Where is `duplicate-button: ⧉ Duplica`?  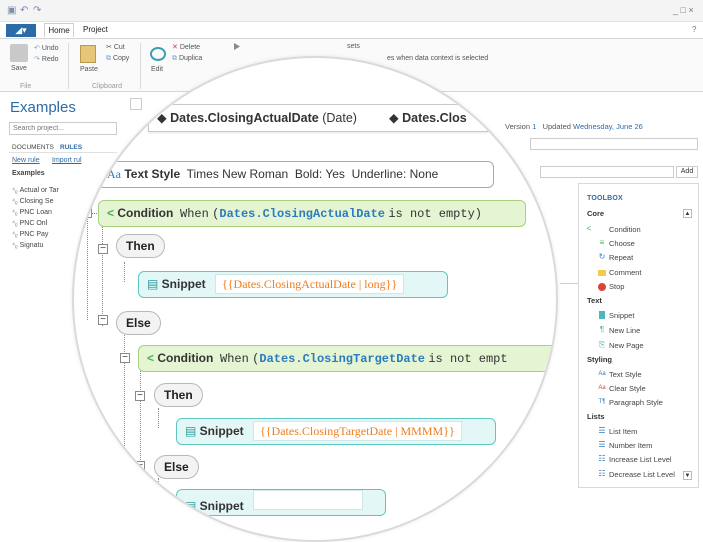 duplicate-button: ⧉ Duplica is located at coordinates (187, 59).